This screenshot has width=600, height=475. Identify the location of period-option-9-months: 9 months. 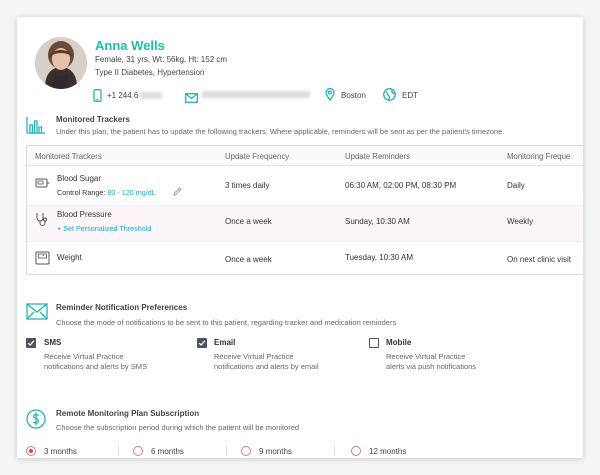
(291, 451).